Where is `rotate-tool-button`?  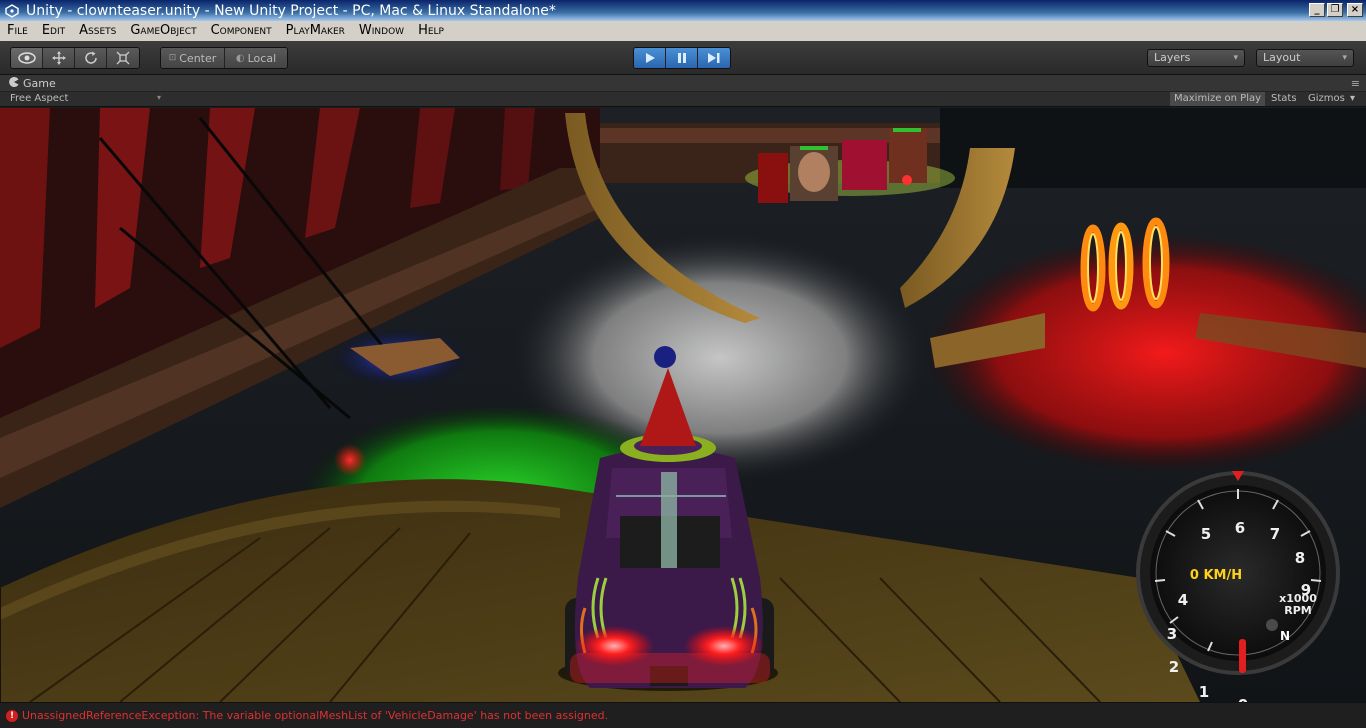
rotate-tool-button is located at coordinates (91, 58).